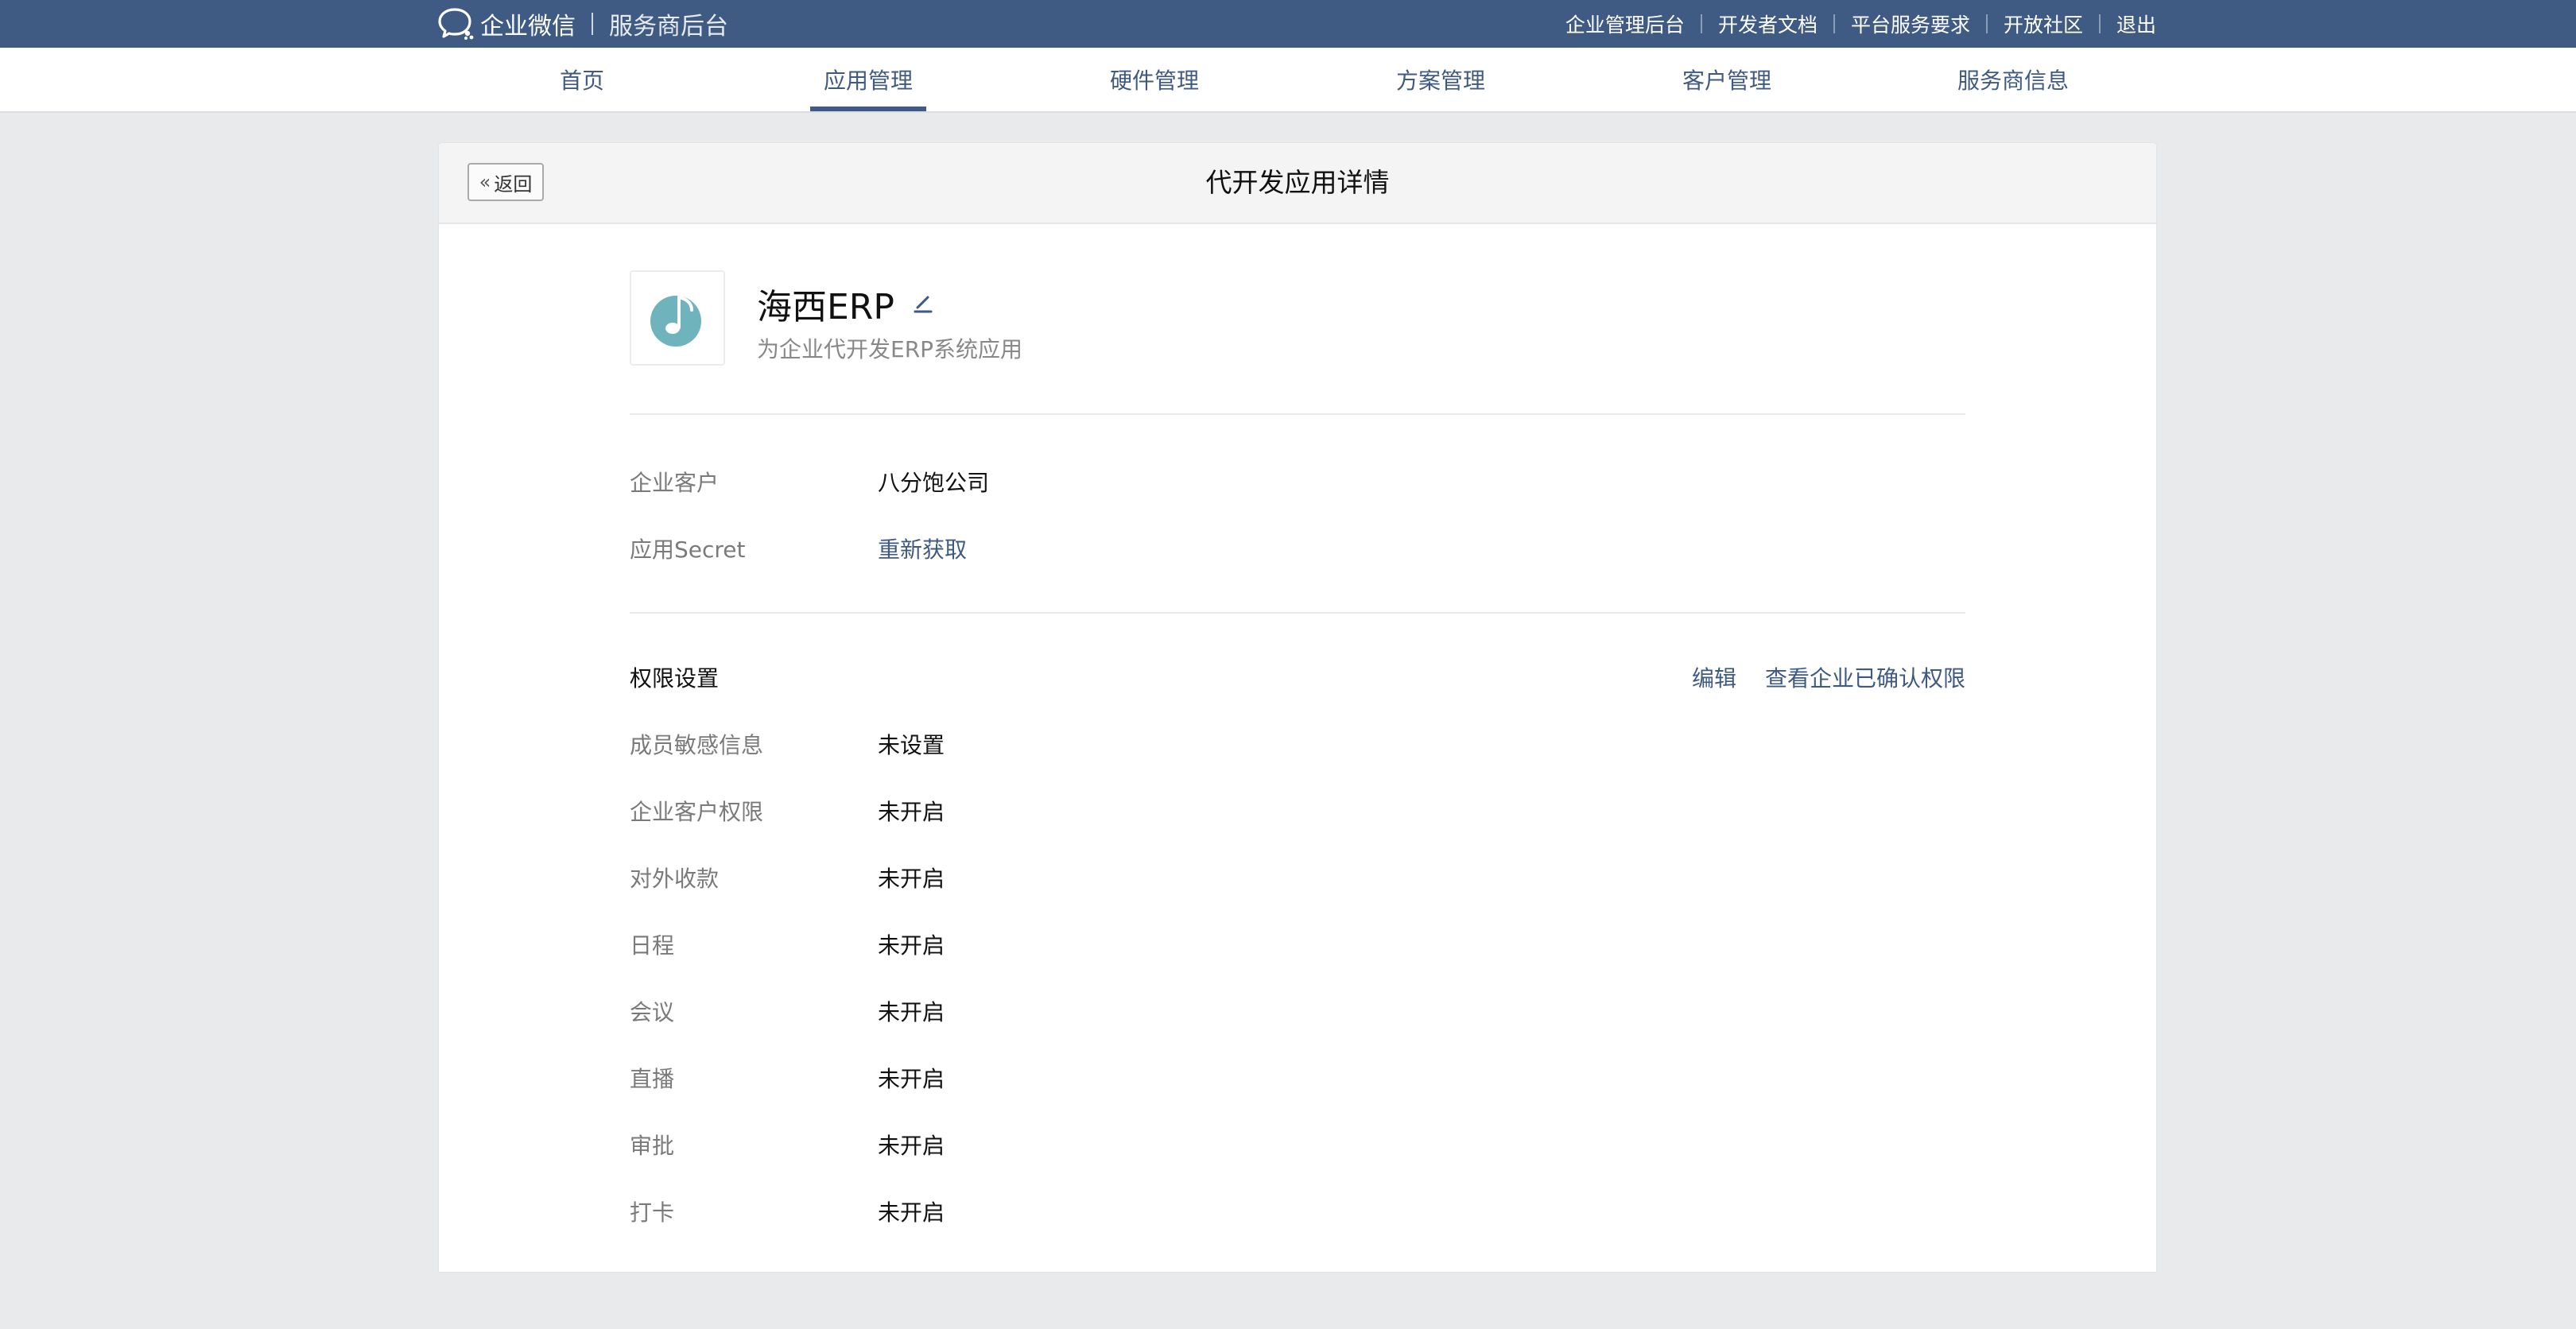 The image size is (2576, 1329). What do you see at coordinates (1297, 482) in the screenshot?
I see `info-row-customer: 企业客户 八分饱公司` at bounding box center [1297, 482].